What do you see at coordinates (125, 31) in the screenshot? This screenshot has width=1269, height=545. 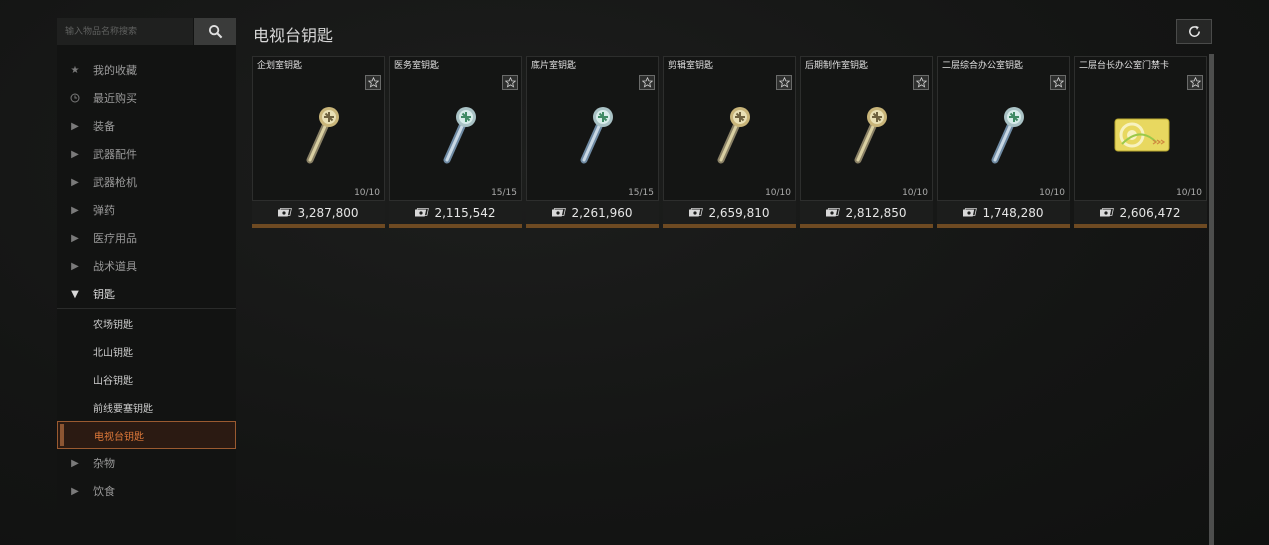 I see `search-input` at bounding box center [125, 31].